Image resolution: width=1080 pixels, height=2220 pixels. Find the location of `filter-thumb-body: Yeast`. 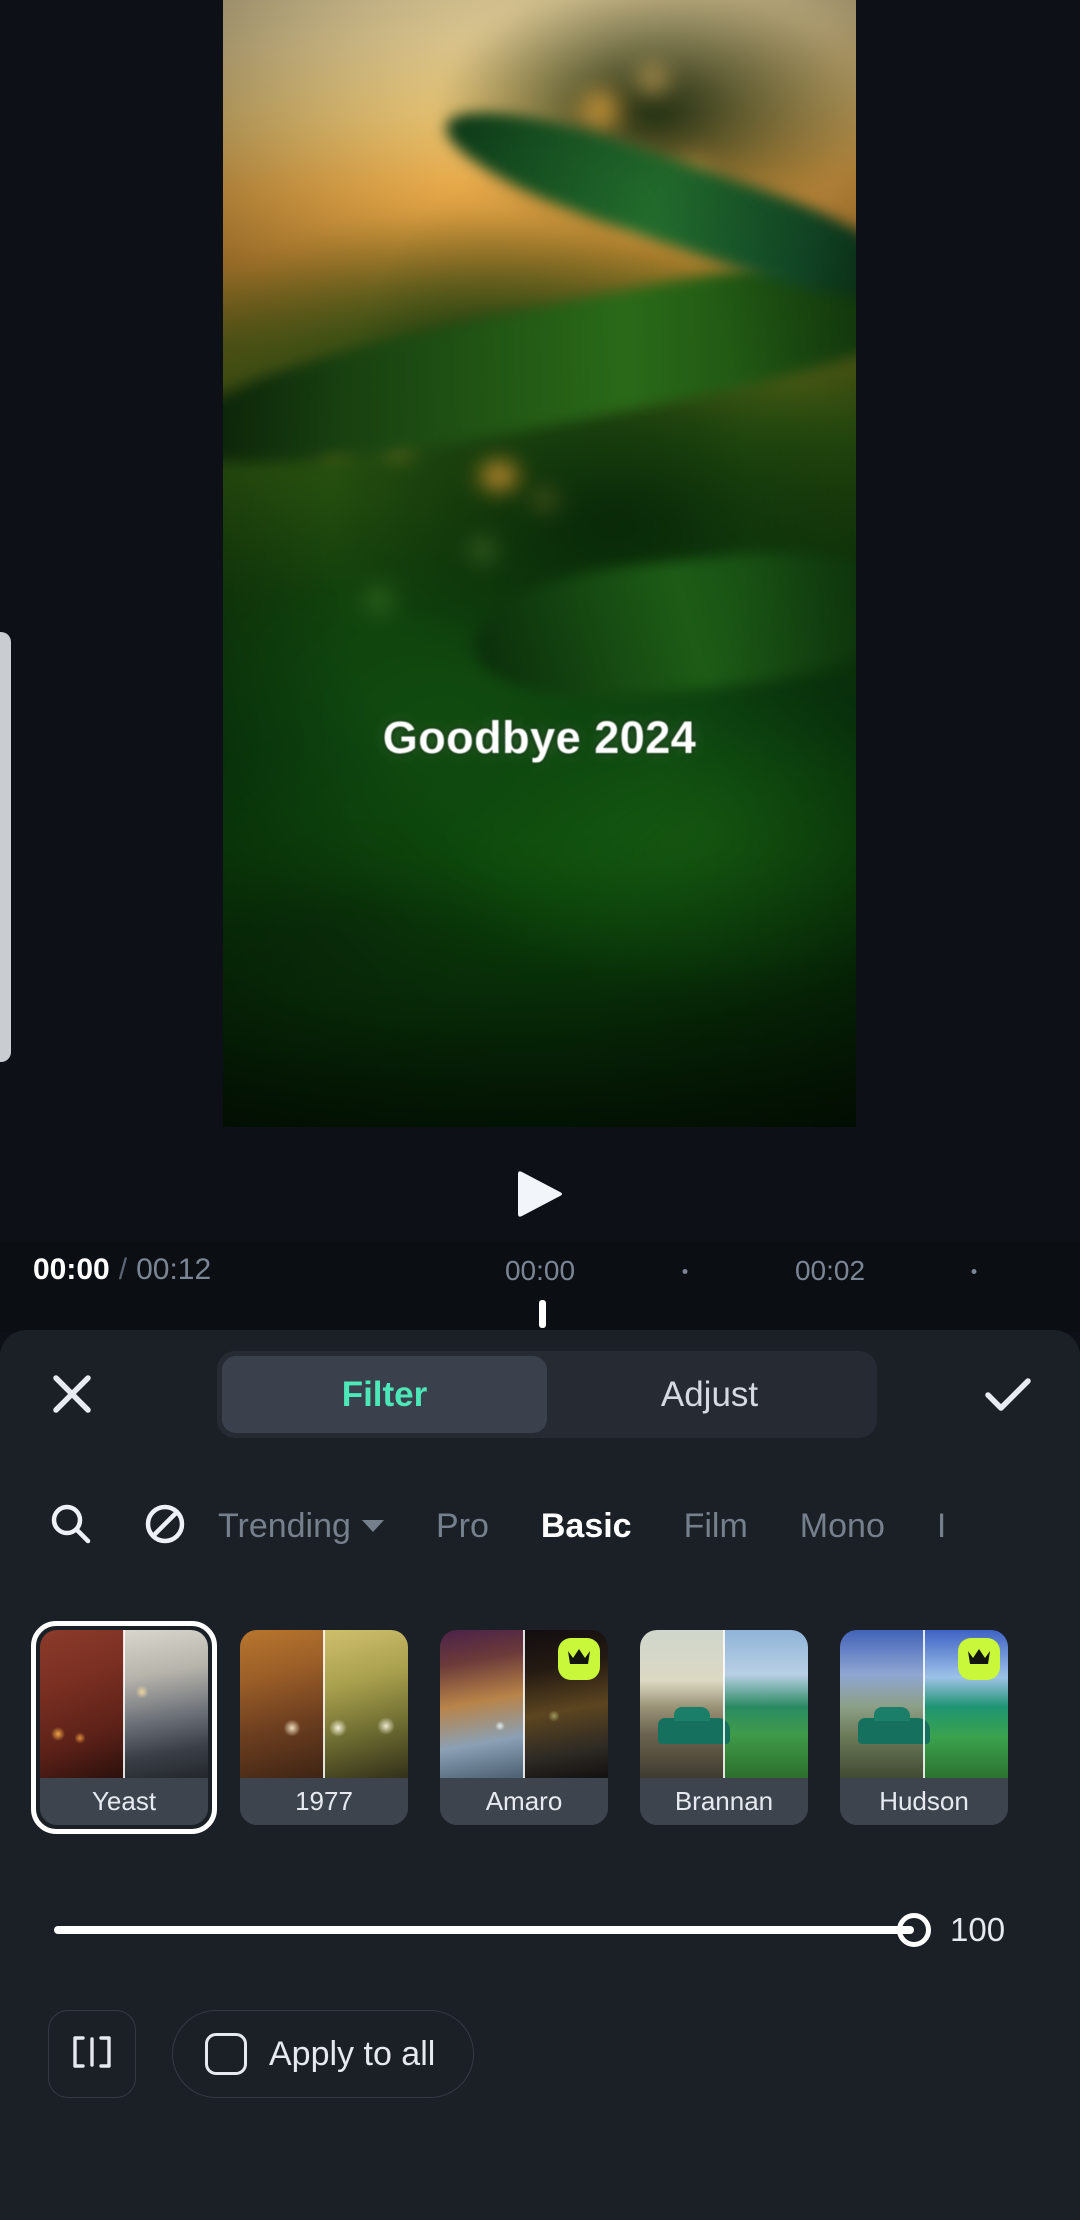

filter-thumb-body: Yeast is located at coordinates (124, 1727).